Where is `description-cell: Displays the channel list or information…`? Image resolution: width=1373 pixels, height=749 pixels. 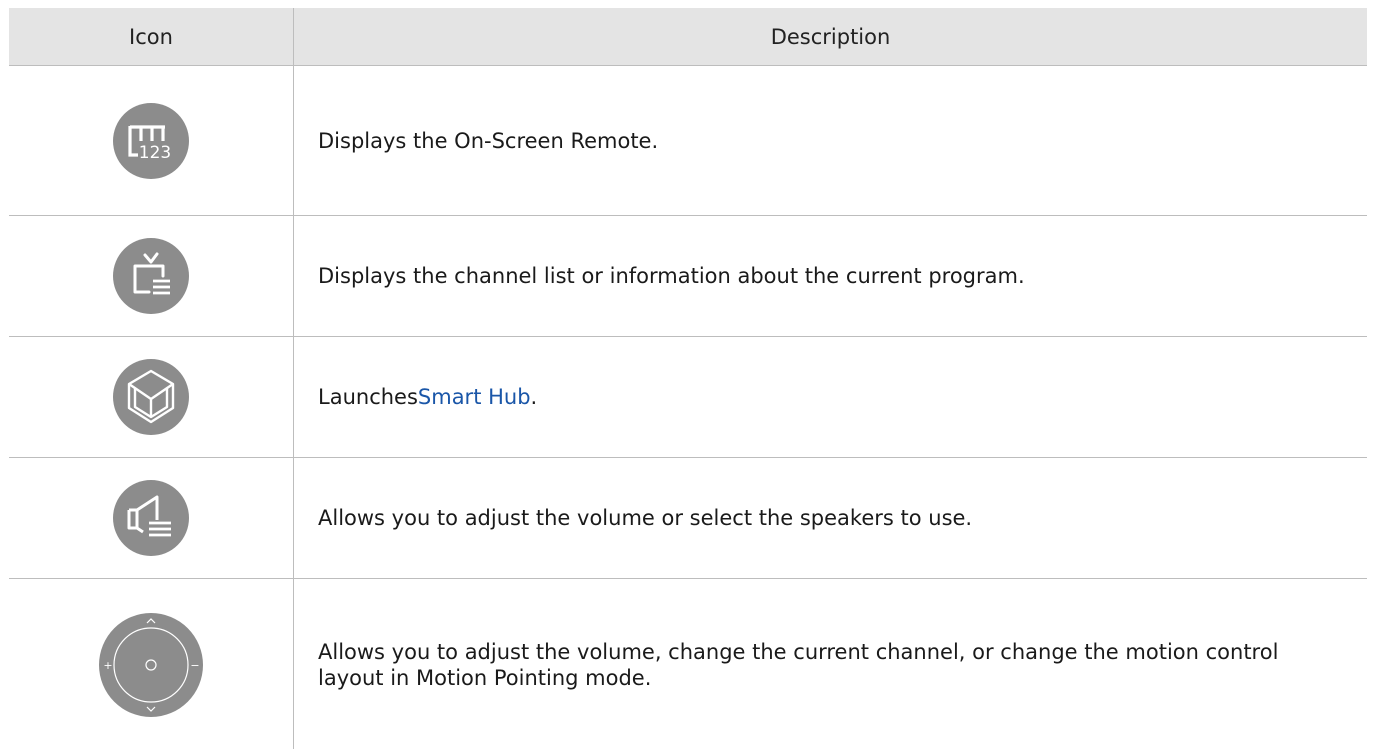
description-cell: Displays the channel list or information… is located at coordinates (830, 276).